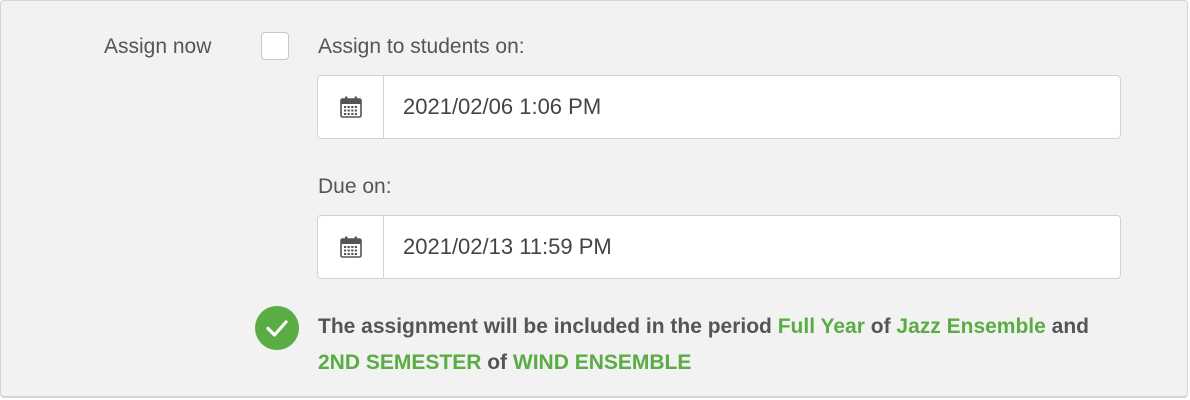 The height and width of the screenshot is (400, 1190). Describe the element at coordinates (492, 107) in the screenshot. I see `assign-date-value: 2021/02/06 1:06 PM` at that location.